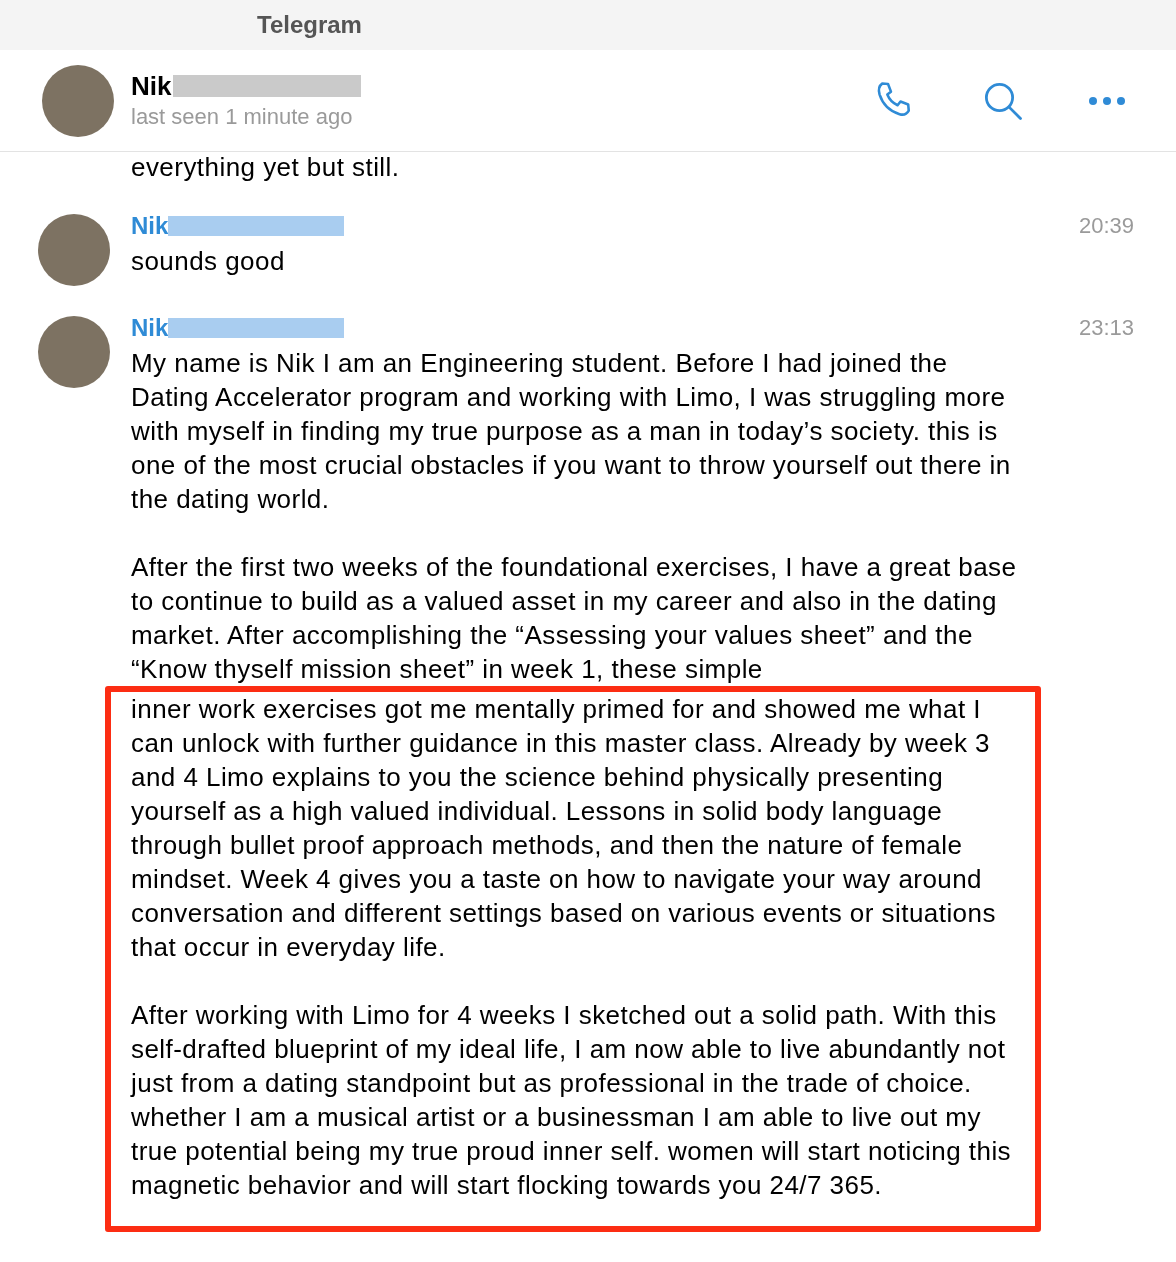 This screenshot has width=1176, height=1262. Describe the element at coordinates (266, 167) in the screenshot. I see `message-text: everything yet but still.` at that location.